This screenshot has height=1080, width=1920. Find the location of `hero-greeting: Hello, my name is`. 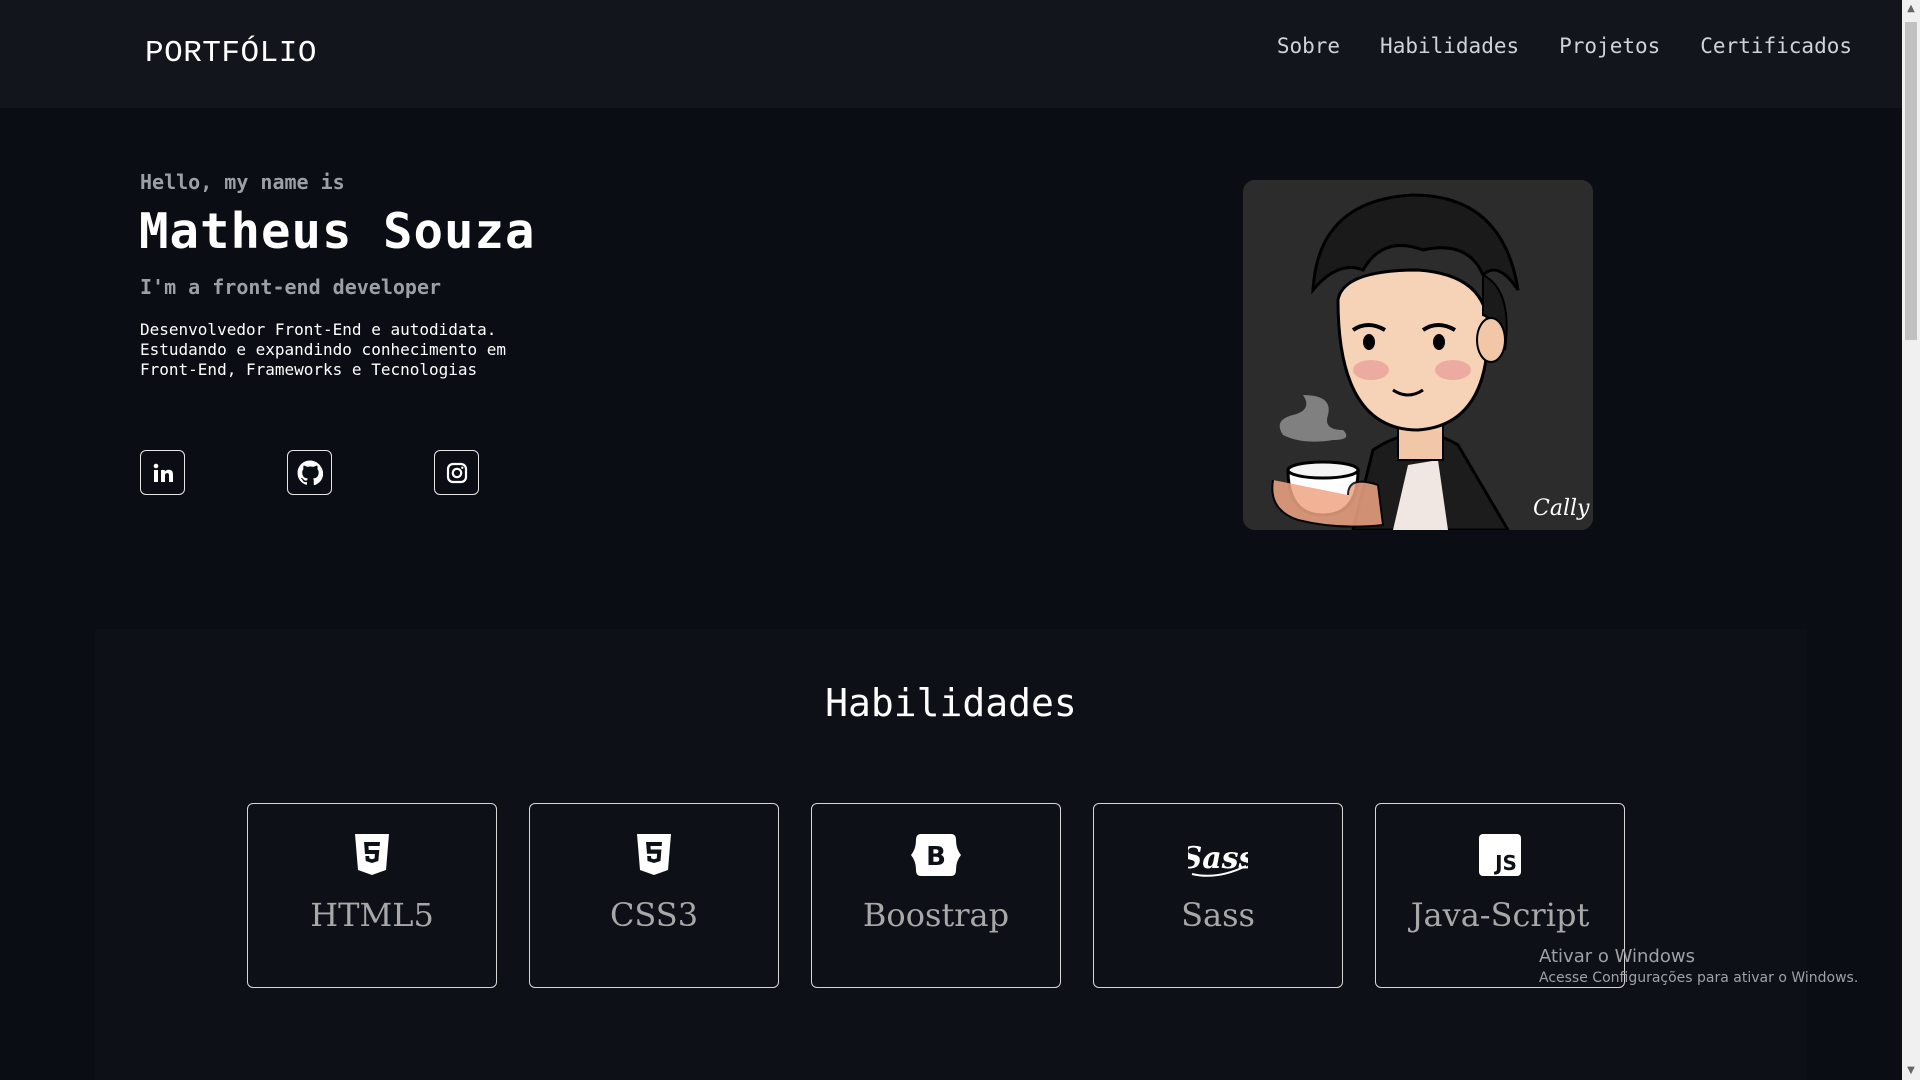

hero-greeting: Hello, my name is is located at coordinates (242, 182).